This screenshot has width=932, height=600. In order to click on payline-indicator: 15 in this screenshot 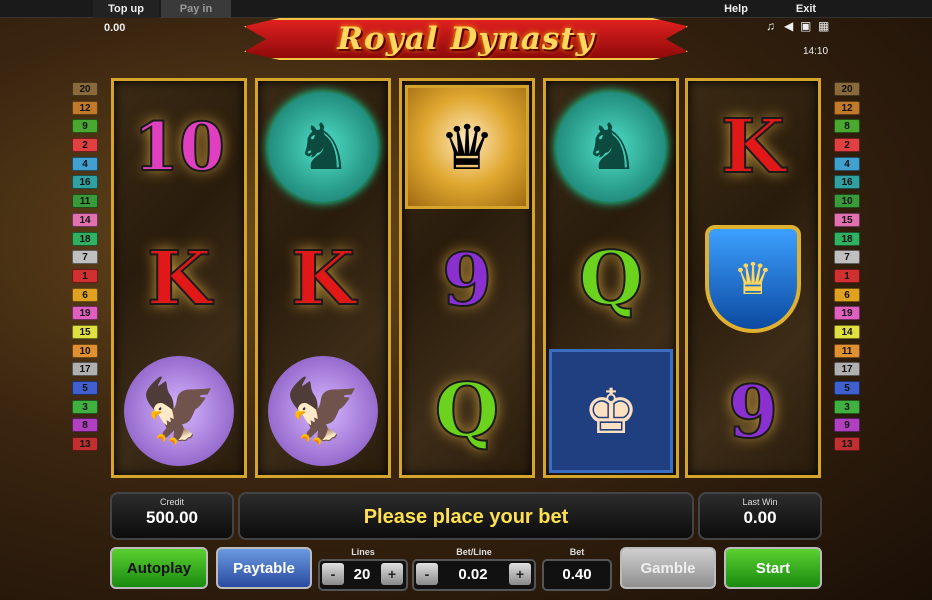, I will do `click(85, 331)`.